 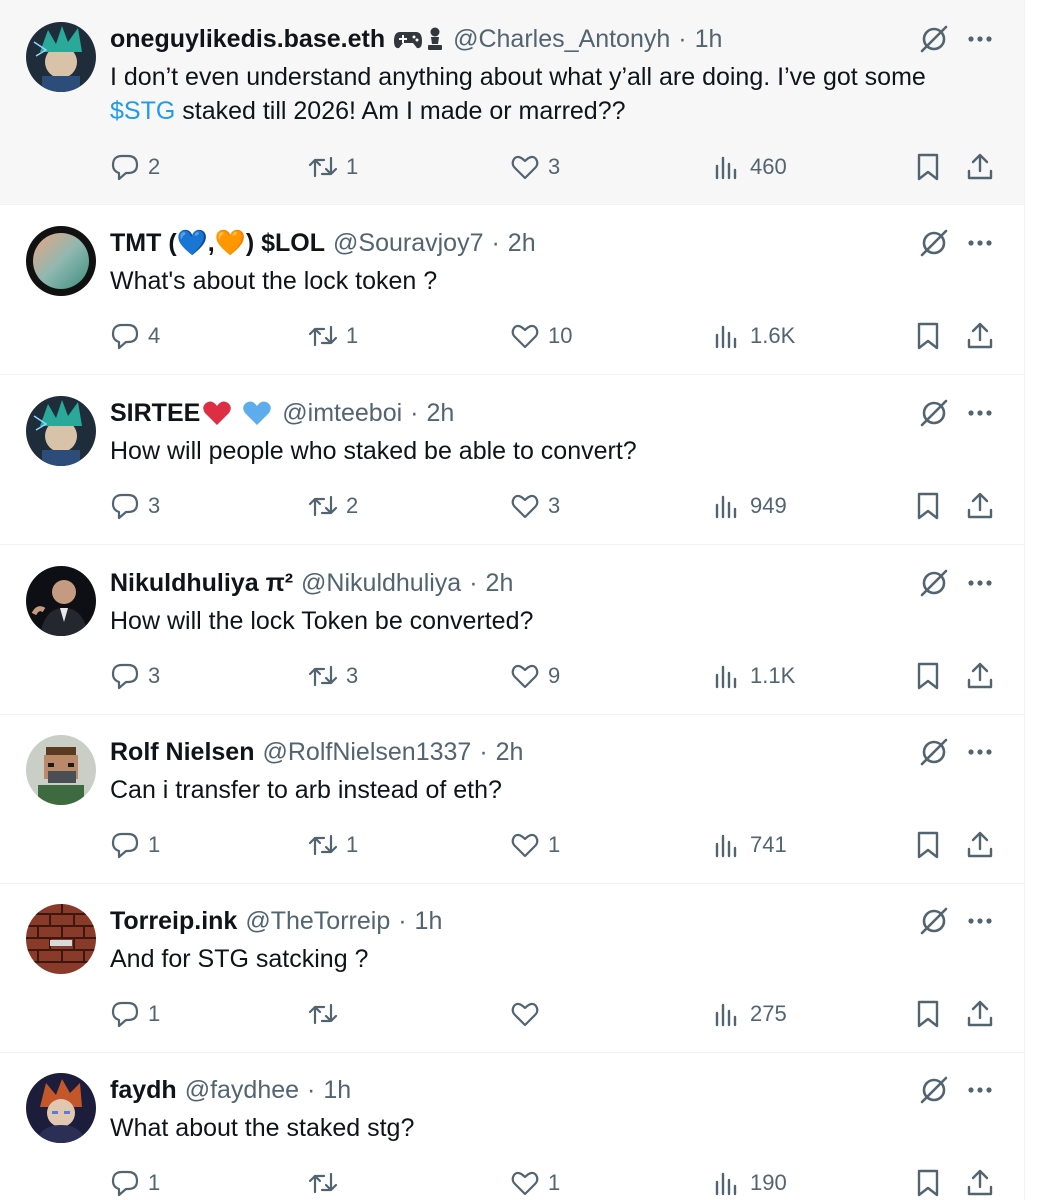 What do you see at coordinates (561, 39) in the screenshot?
I see `user-handle: @Charles_Antonyh` at bounding box center [561, 39].